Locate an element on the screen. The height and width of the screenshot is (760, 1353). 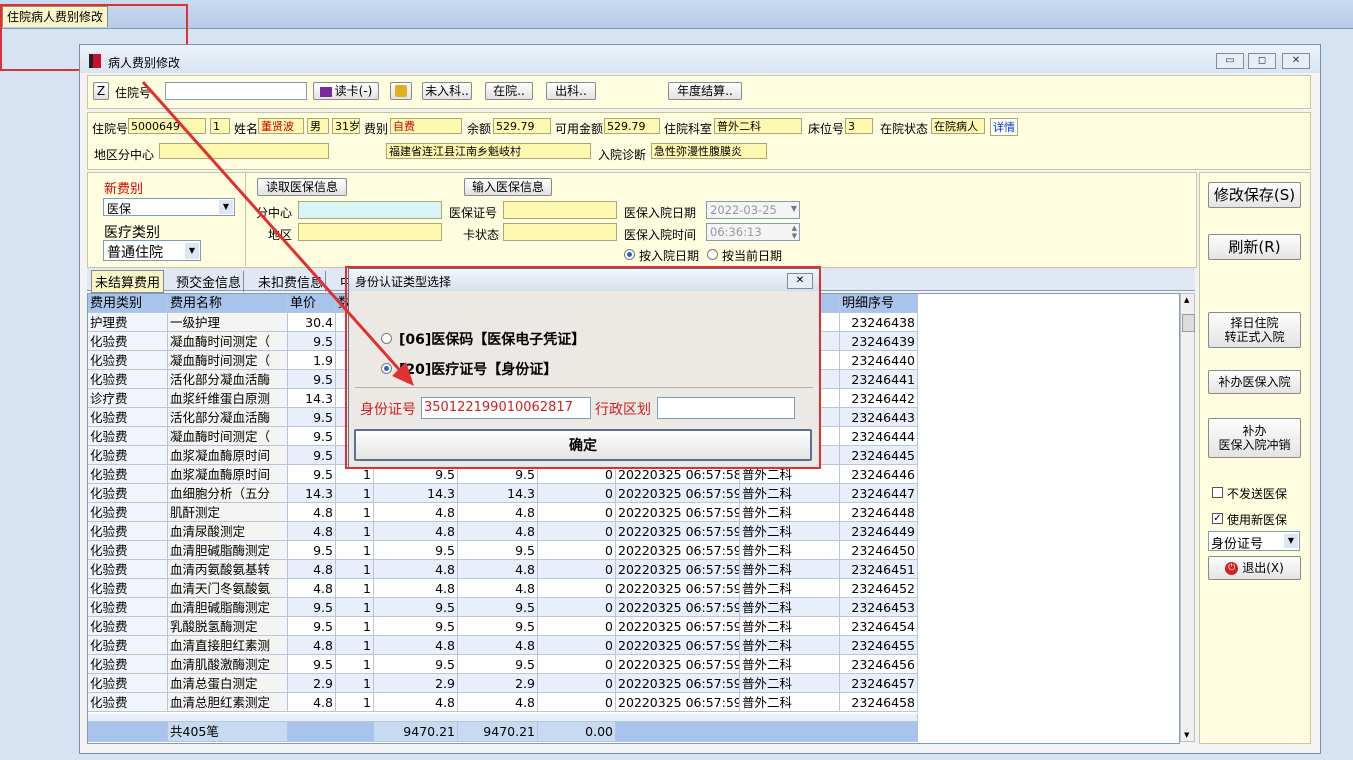
arrow-line is located at coordinates (273, 228).